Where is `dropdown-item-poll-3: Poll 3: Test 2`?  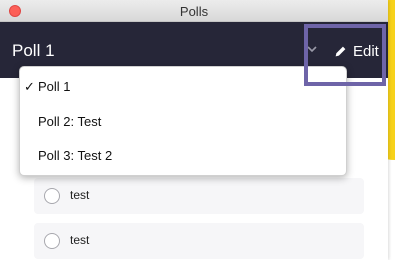
dropdown-item-poll-3: Poll 3: Test 2 is located at coordinates (183, 156).